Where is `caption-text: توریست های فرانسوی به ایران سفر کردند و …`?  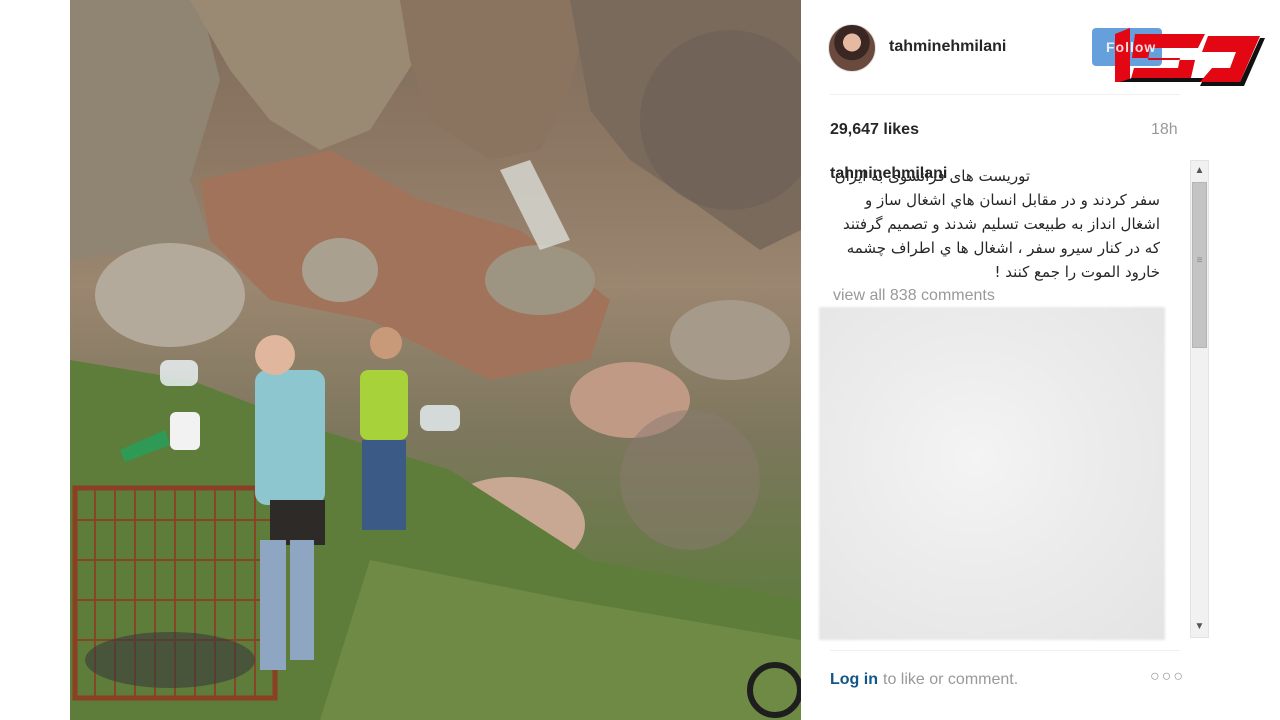 caption-text: توریست های فرانسوی به ایران سفر کردند و … is located at coordinates (997, 224).